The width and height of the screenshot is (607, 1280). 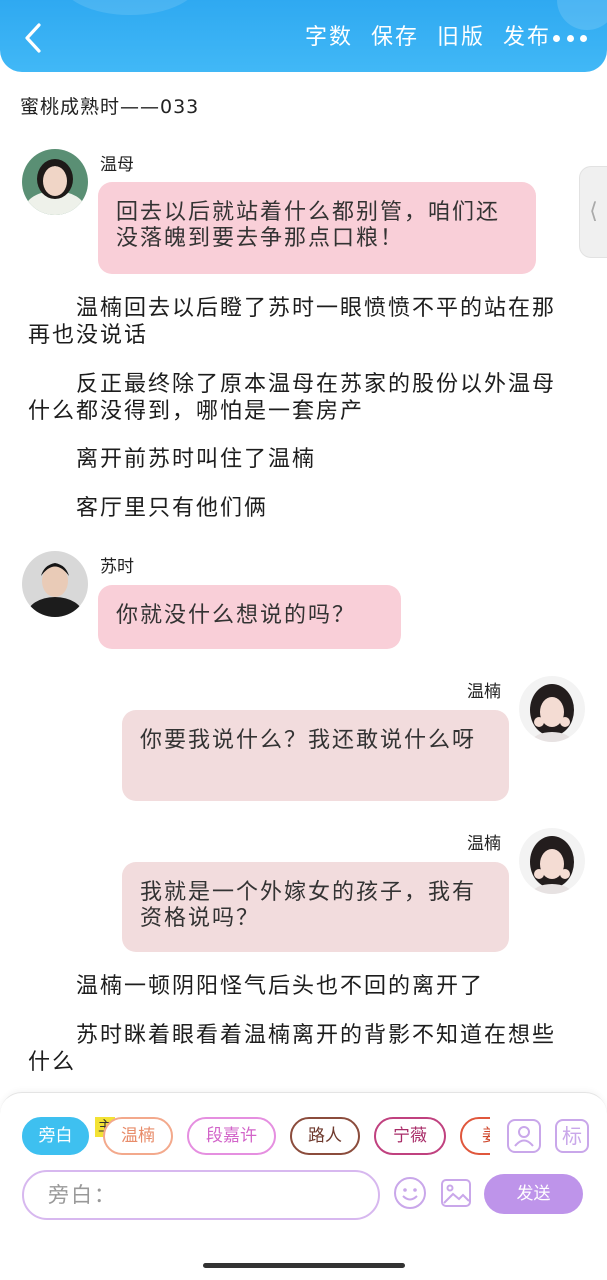 What do you see at coordinates (298, 398) in the screenshot?
I see `narration-paragraph: 反正最终除了原本温母在苏家的股份以外温母什么都没得到，哪怕是一套房产` at bounding box center [298, 398].